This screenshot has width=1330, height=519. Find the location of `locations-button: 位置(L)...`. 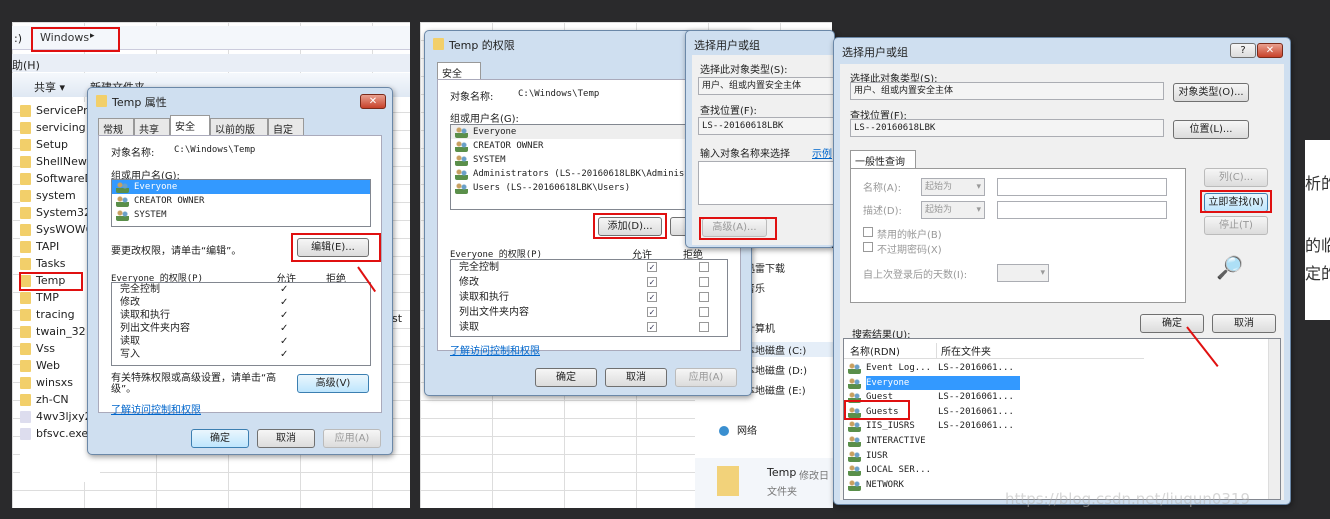

locations-button: 位置(L)... is located at coordinates (1211, 129).